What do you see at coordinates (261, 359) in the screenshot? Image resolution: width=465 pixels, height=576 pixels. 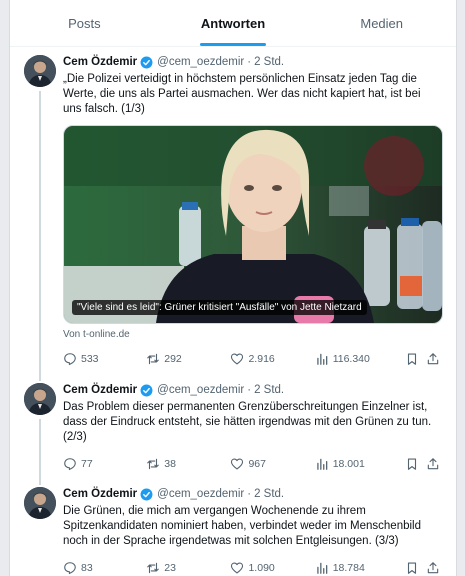 I see `like-count: 2.916` at bounding box center [261, 359].